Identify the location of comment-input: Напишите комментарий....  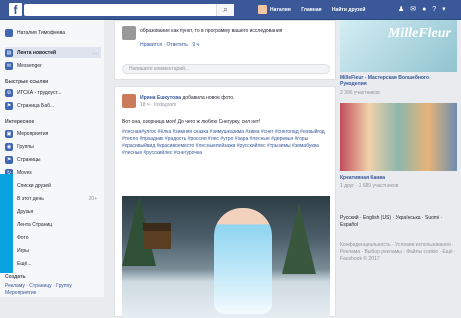
(226, 69).